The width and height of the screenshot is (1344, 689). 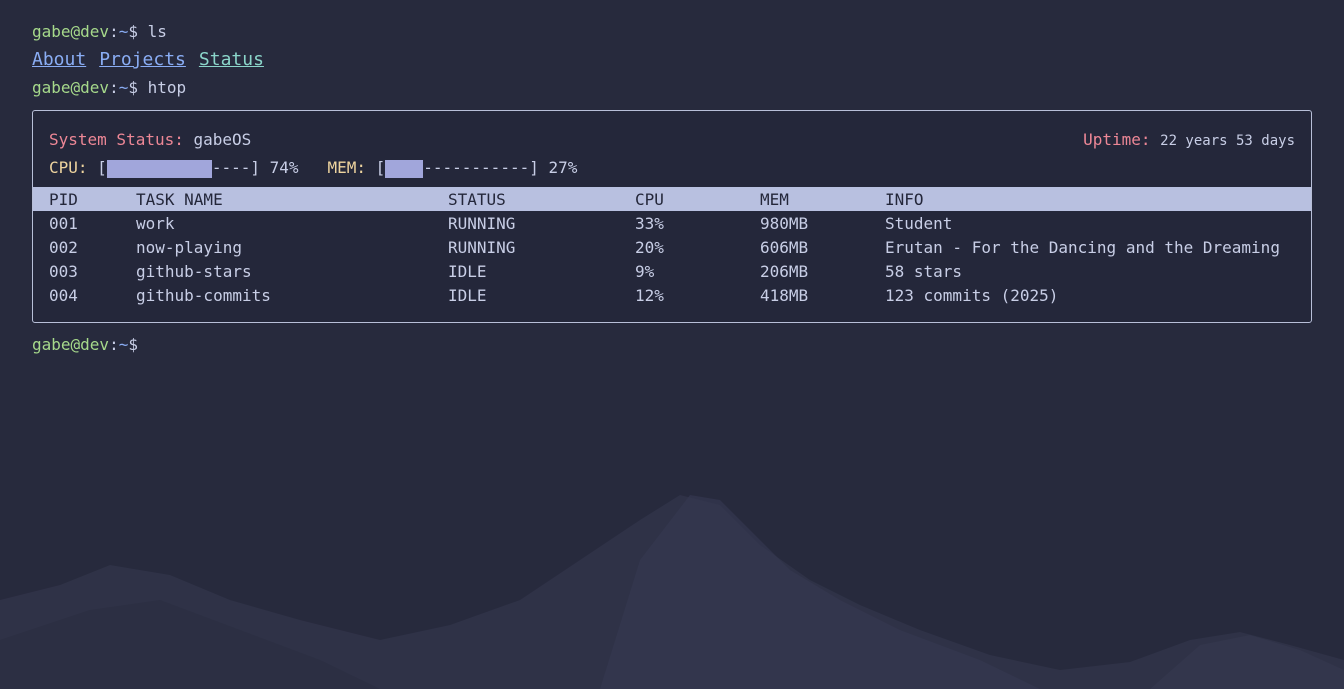 I want to click on nav-link-about: About, so click(x=59, y=59).